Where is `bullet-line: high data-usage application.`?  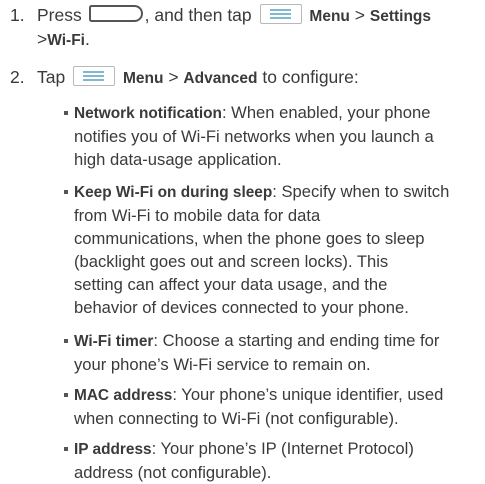 bullet-line: high data-usage application. is located at coordinates (178, 159).